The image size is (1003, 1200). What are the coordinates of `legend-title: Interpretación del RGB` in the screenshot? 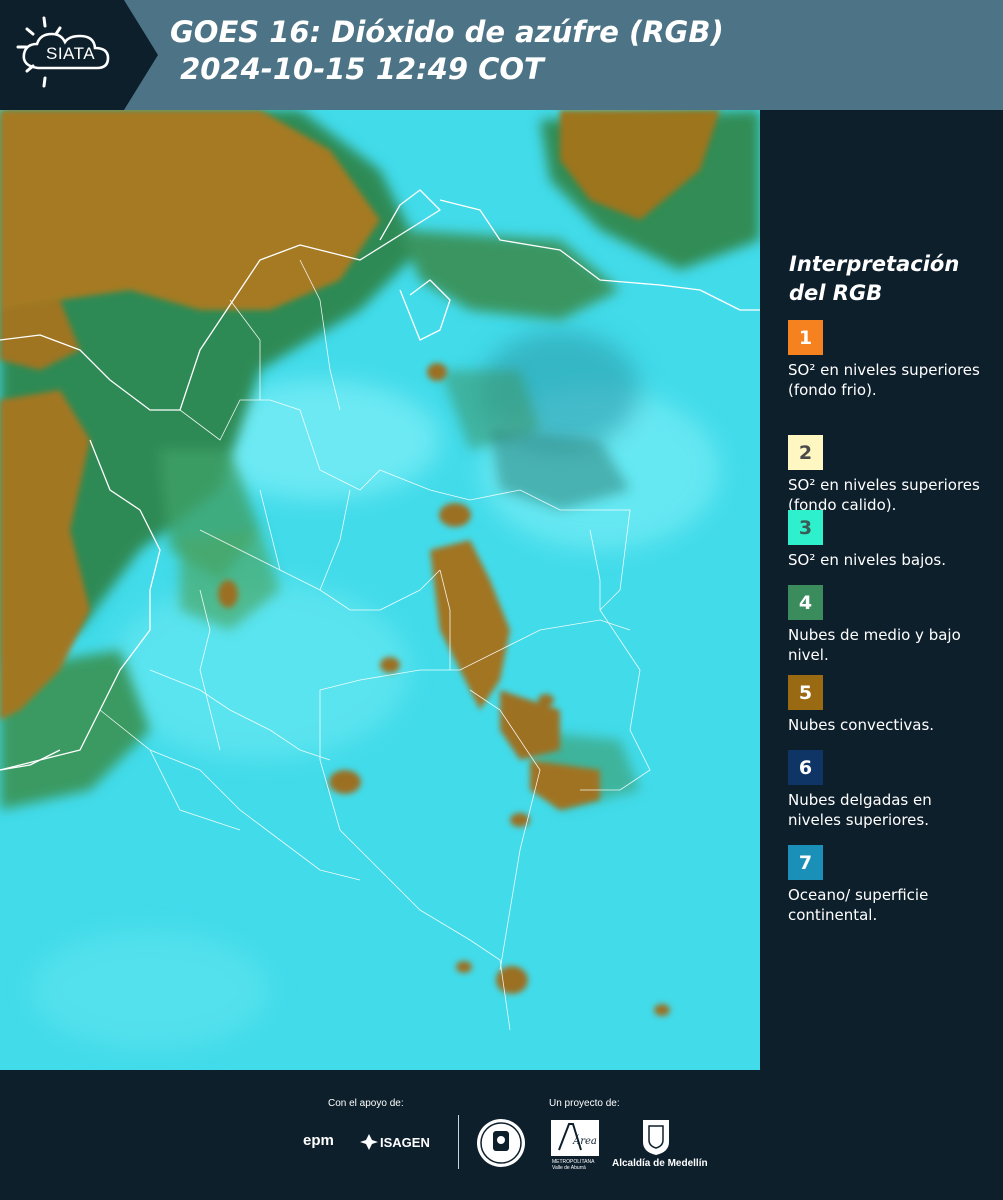 It's located at (874, 278).